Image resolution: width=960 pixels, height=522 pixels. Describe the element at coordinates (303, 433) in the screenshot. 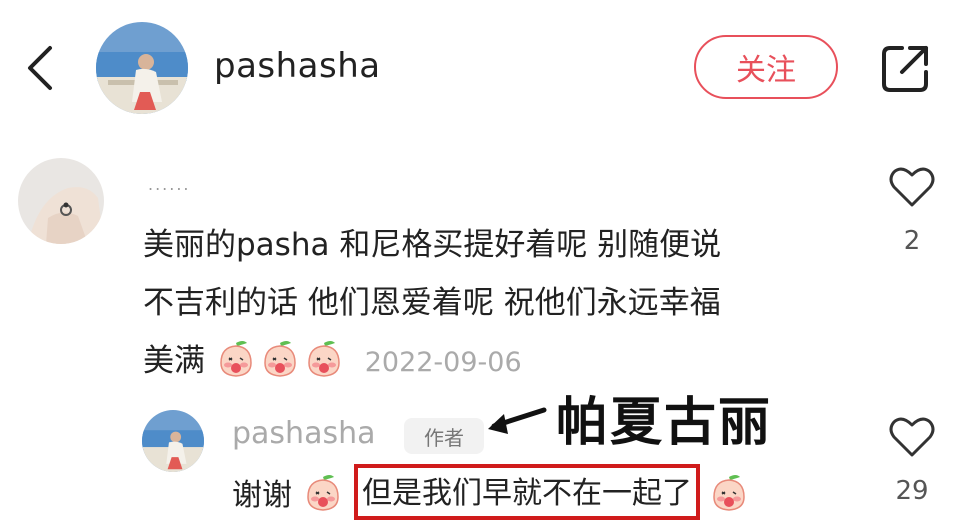

I see `reply-username: pashasha` at that location.